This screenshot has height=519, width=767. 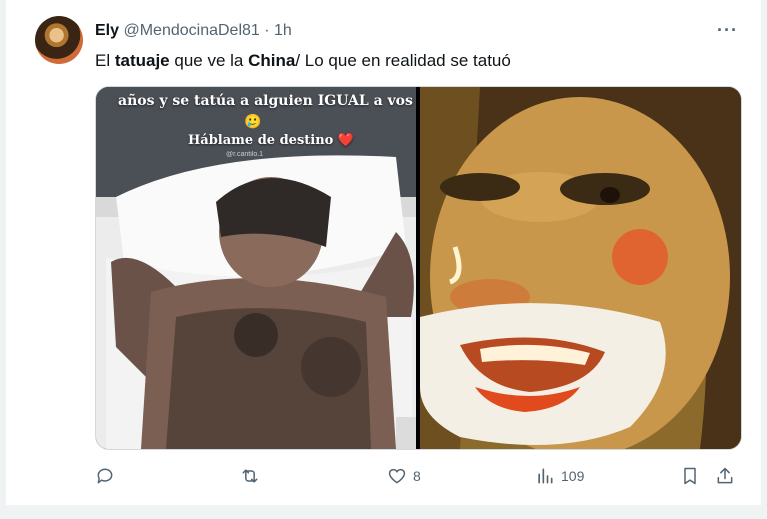 I want to click on tweet-text-part: que ve la, so click(x=209, y=60).